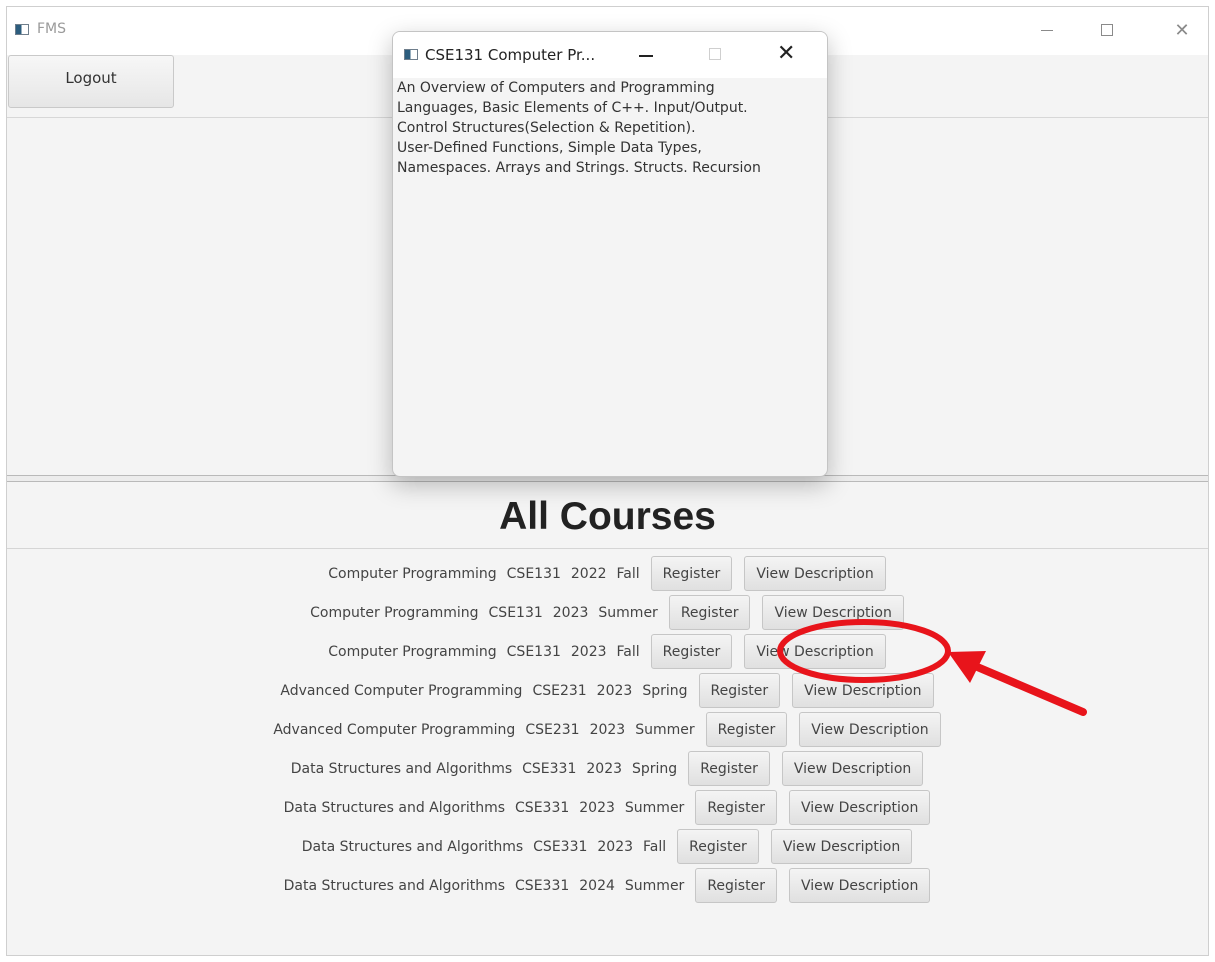 The width and height of the screenshot is (1215, 962). Describe the element at coordinates (22, 29) in the screenshot. I see `app-icon` at that location.